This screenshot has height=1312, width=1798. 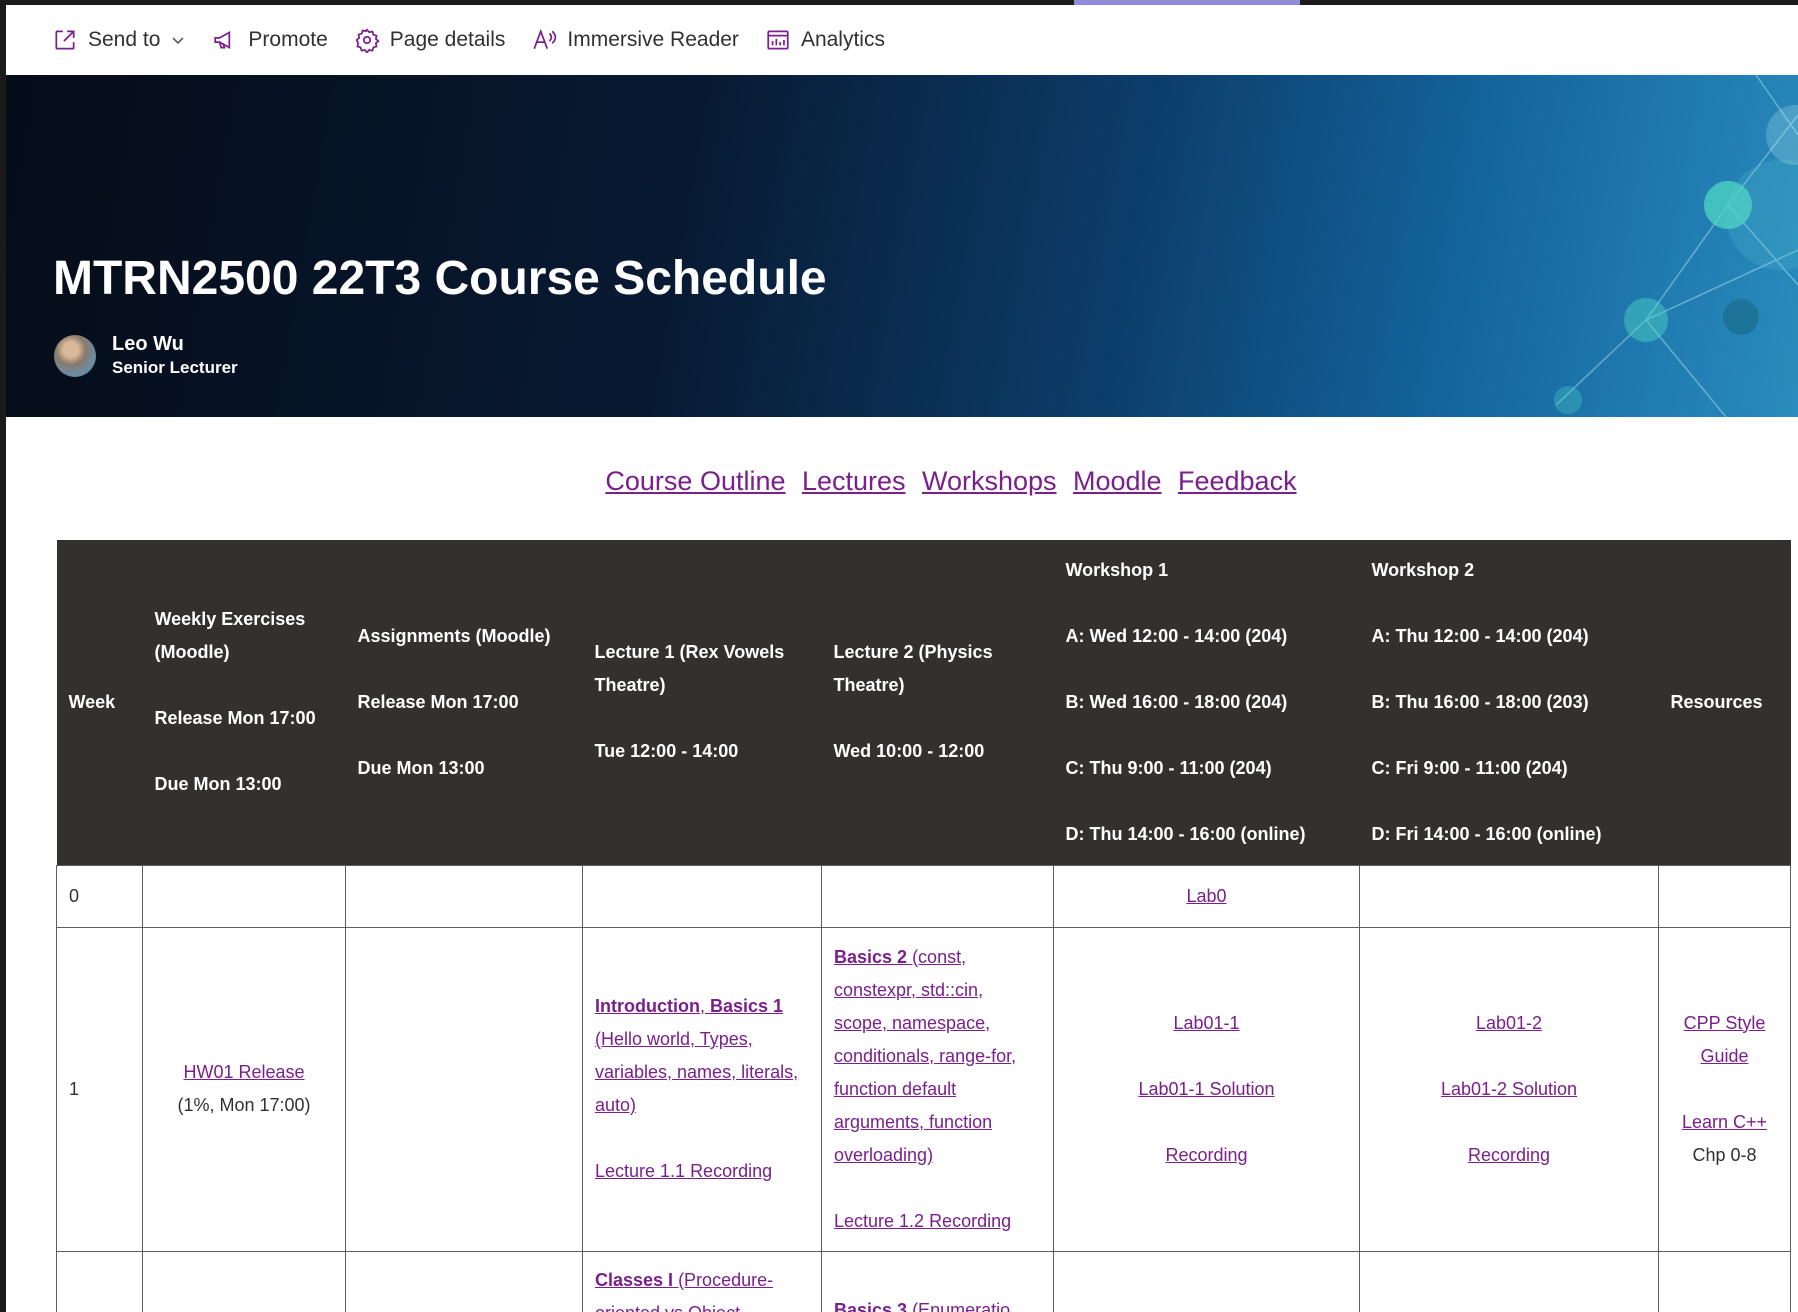 I want to click on analytics-button: Analytics, so click(x=825, y=40).